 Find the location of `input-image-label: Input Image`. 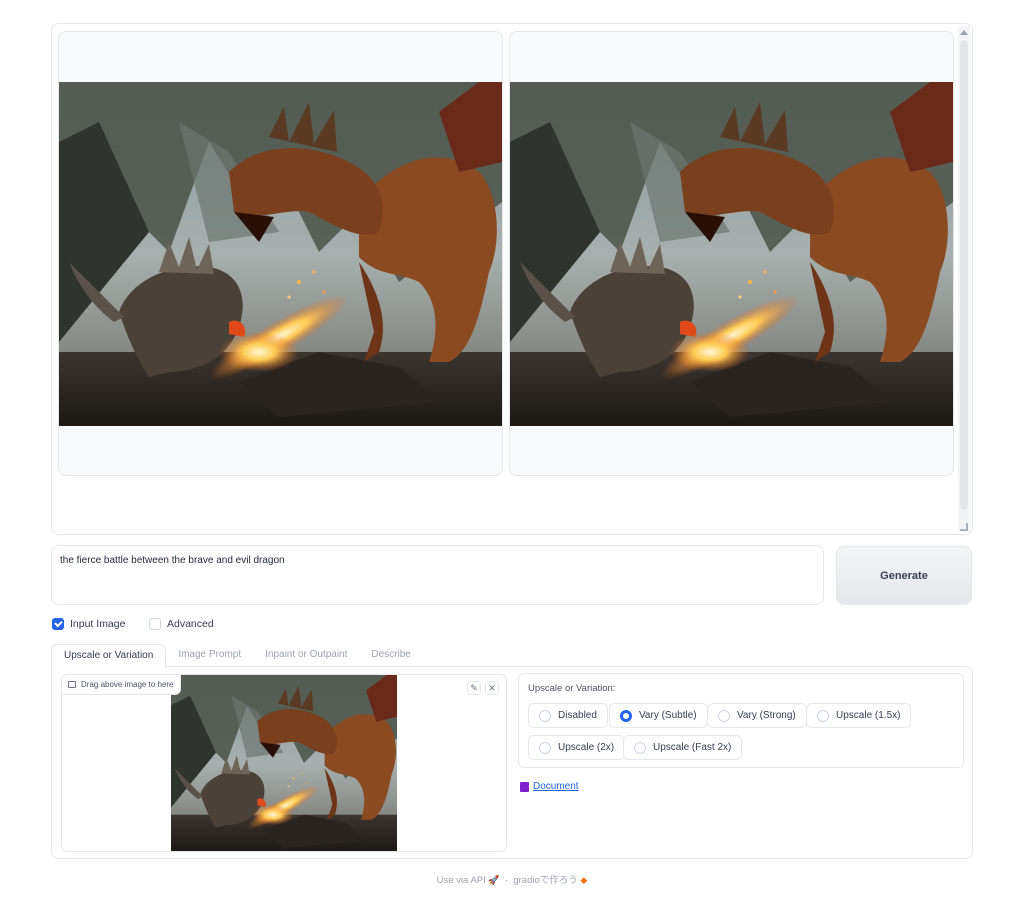

input-image-label: Input Image is located at coordinates (98, 624).